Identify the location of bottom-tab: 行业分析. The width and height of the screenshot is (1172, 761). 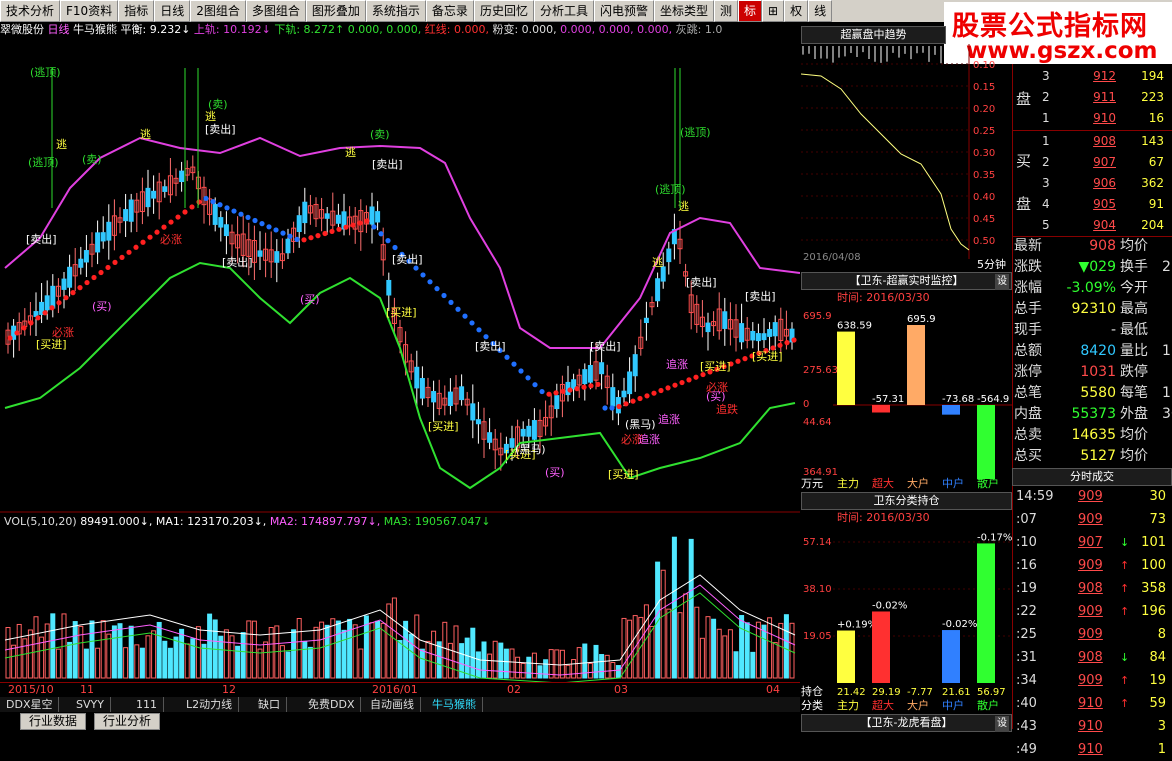
(127, 721).